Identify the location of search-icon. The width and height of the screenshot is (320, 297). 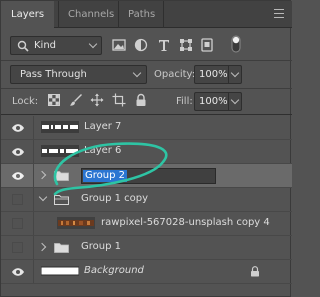
(23, 46).